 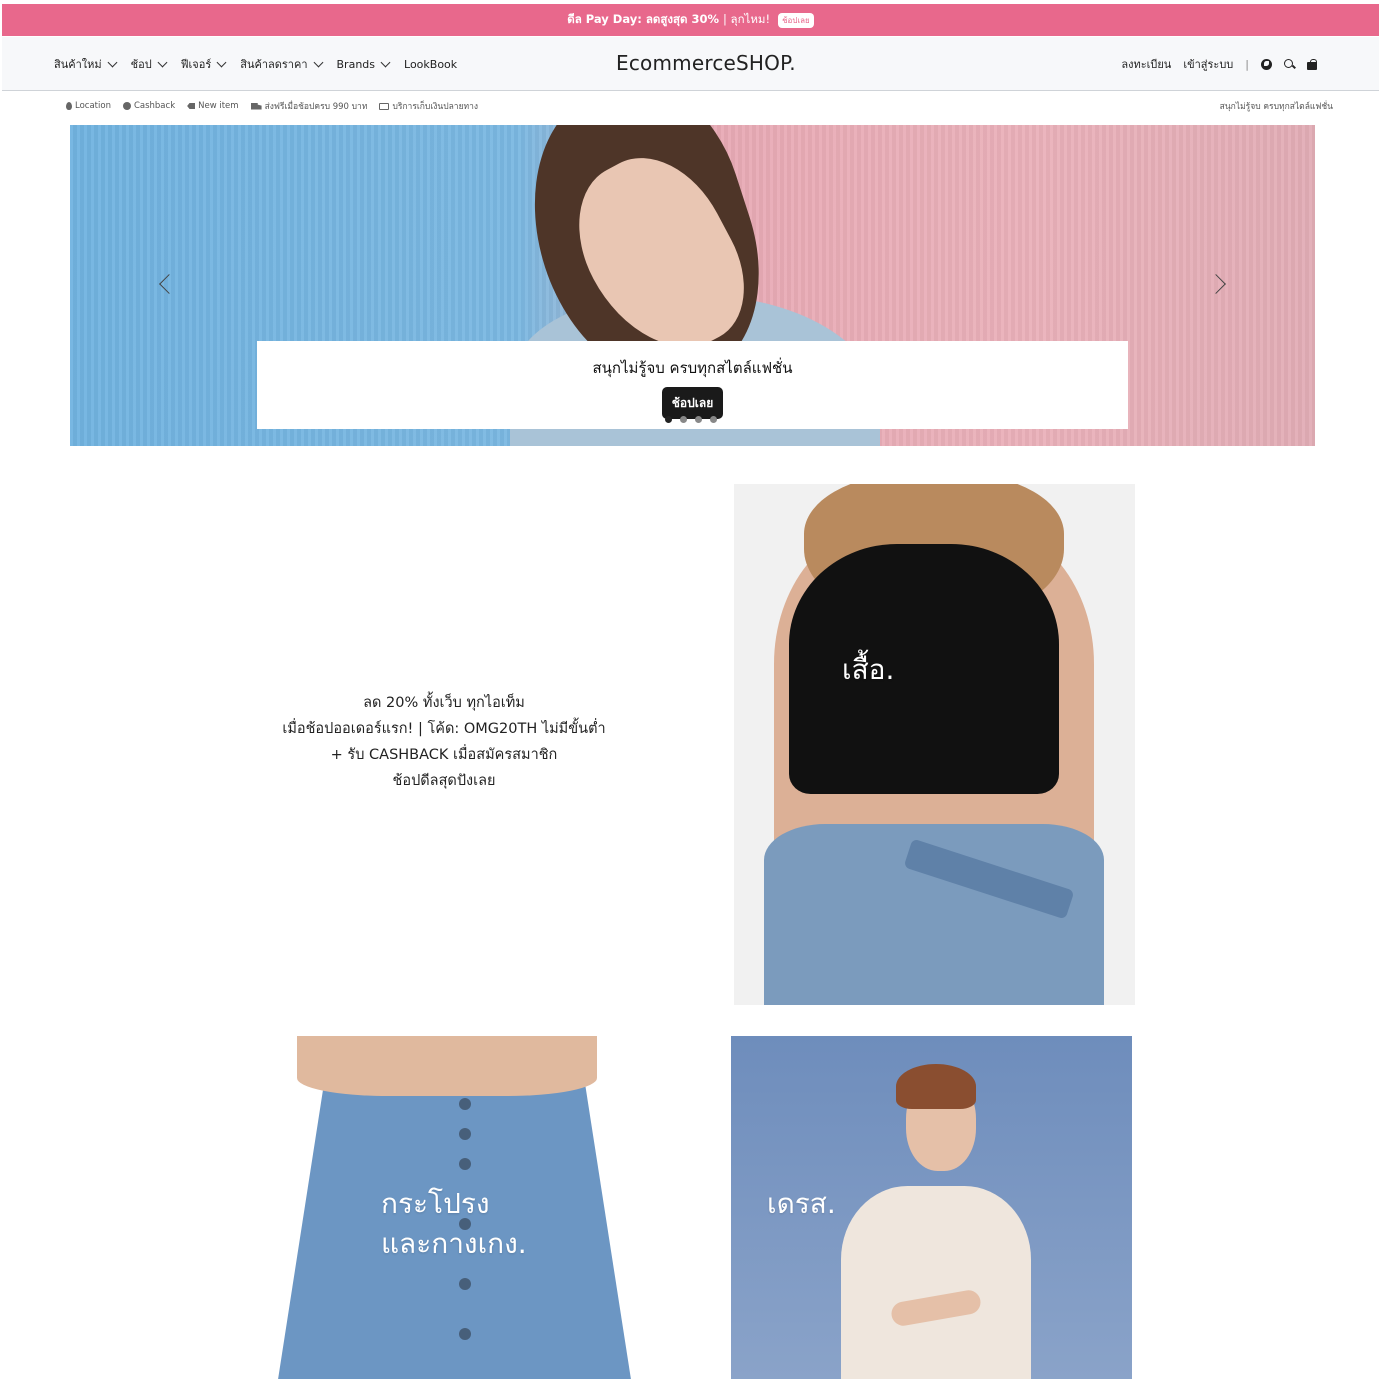 What do you see at coordinates (796, 20) in the screenshot?
I see `promo-shop-now-button: ช้อปเลย` at bounding box center [796, 20].